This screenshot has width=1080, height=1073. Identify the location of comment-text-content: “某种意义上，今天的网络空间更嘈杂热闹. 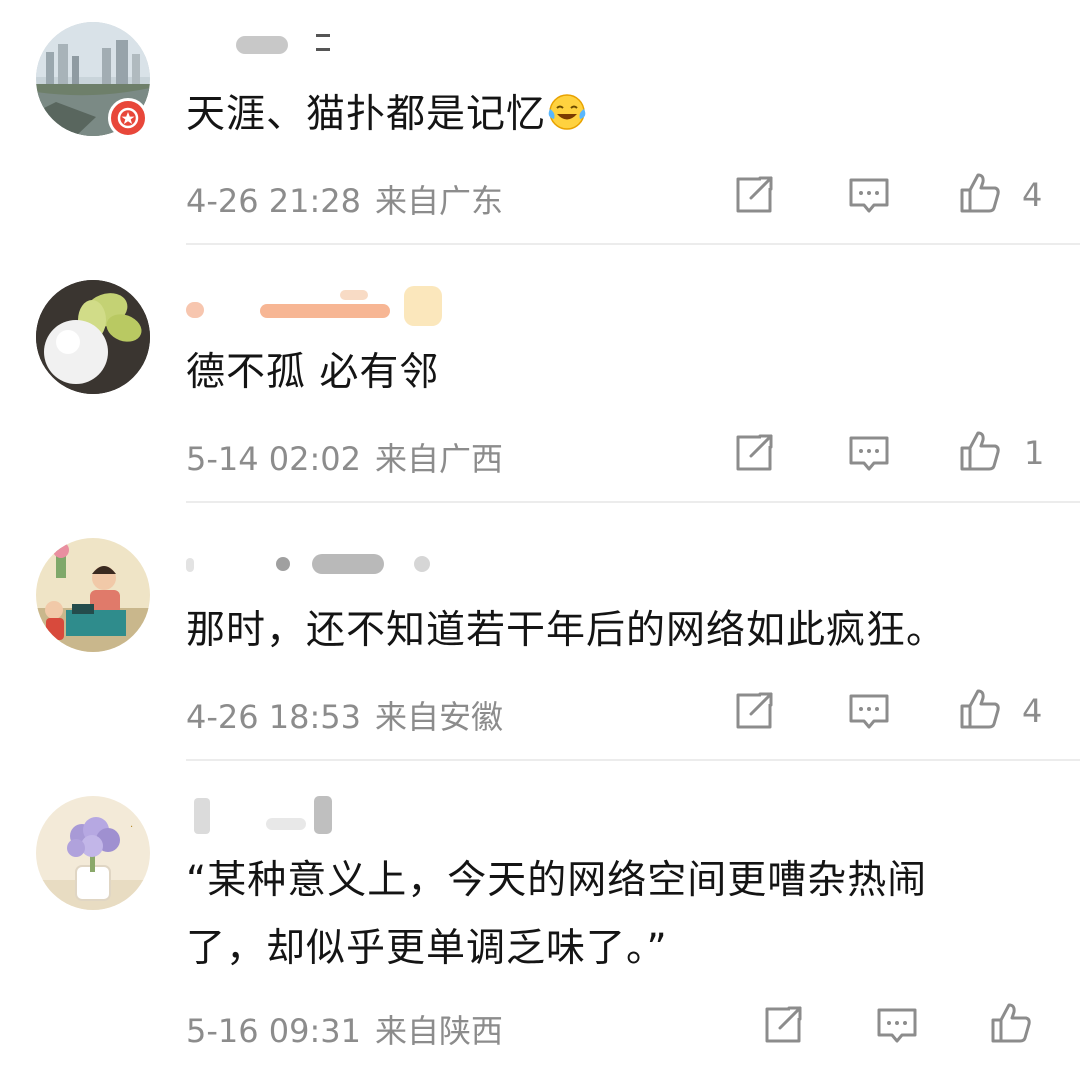
(557, 880).